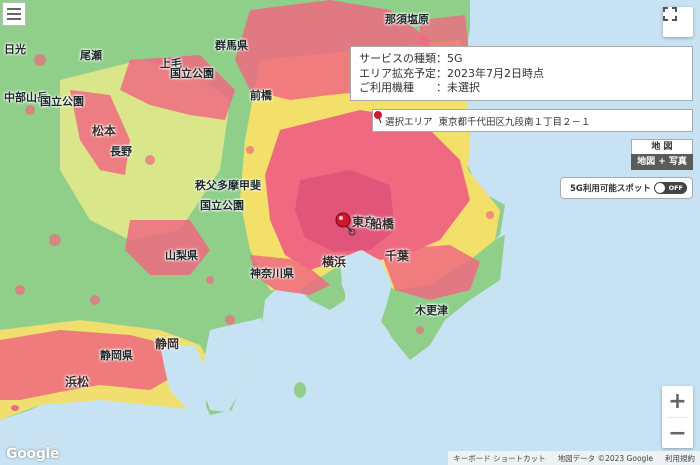  What do you see at coordinates (680, 458) in the screenshot?
I see `terms-link: 利用規約` at bounding box center [680, 458].